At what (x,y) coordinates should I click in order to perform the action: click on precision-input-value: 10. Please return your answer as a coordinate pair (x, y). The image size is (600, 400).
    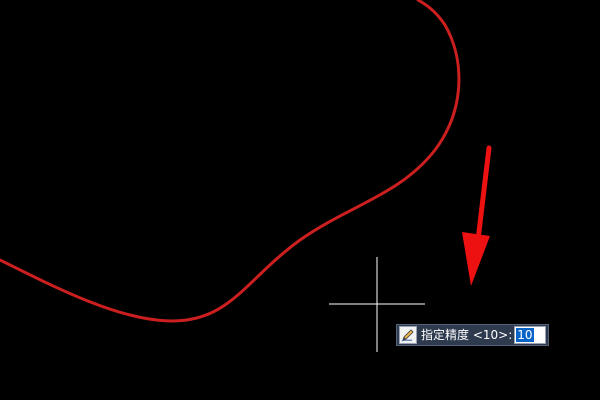
    Looking at the image, I should click on (525, 335).